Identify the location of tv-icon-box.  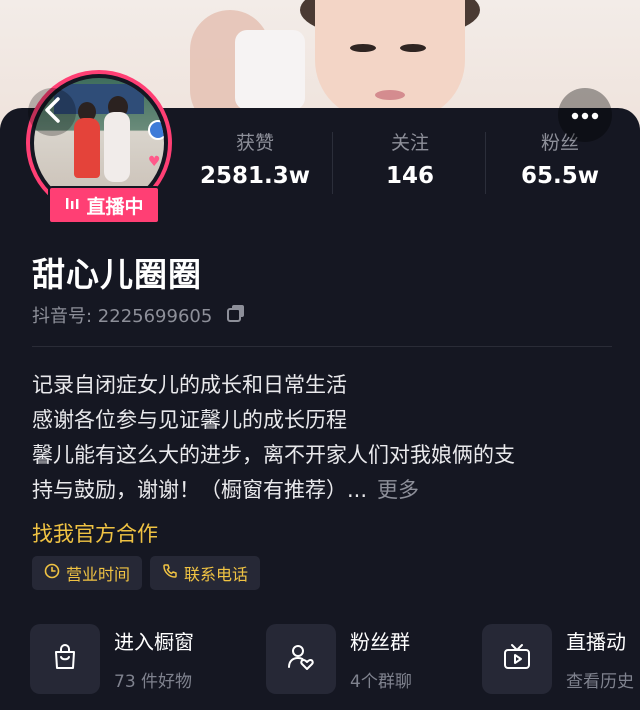
(517, 659).